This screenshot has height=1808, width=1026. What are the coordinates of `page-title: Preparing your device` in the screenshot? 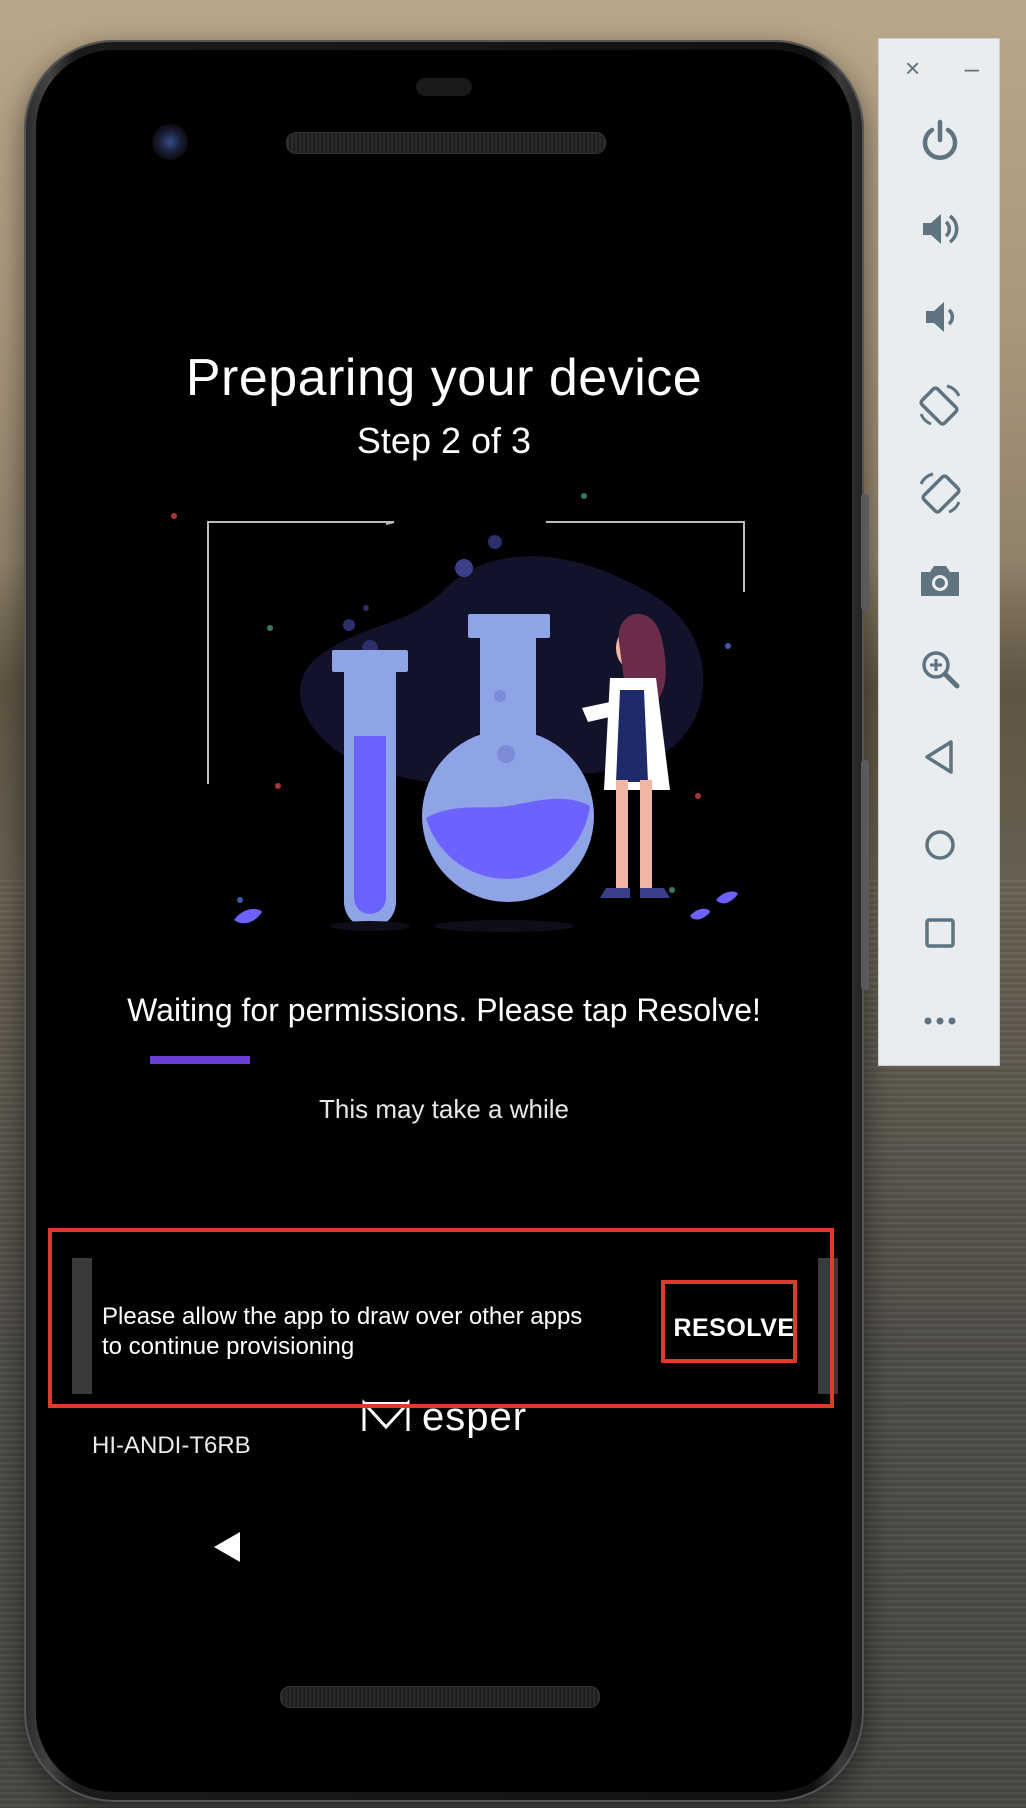 It's located at (444, 378).